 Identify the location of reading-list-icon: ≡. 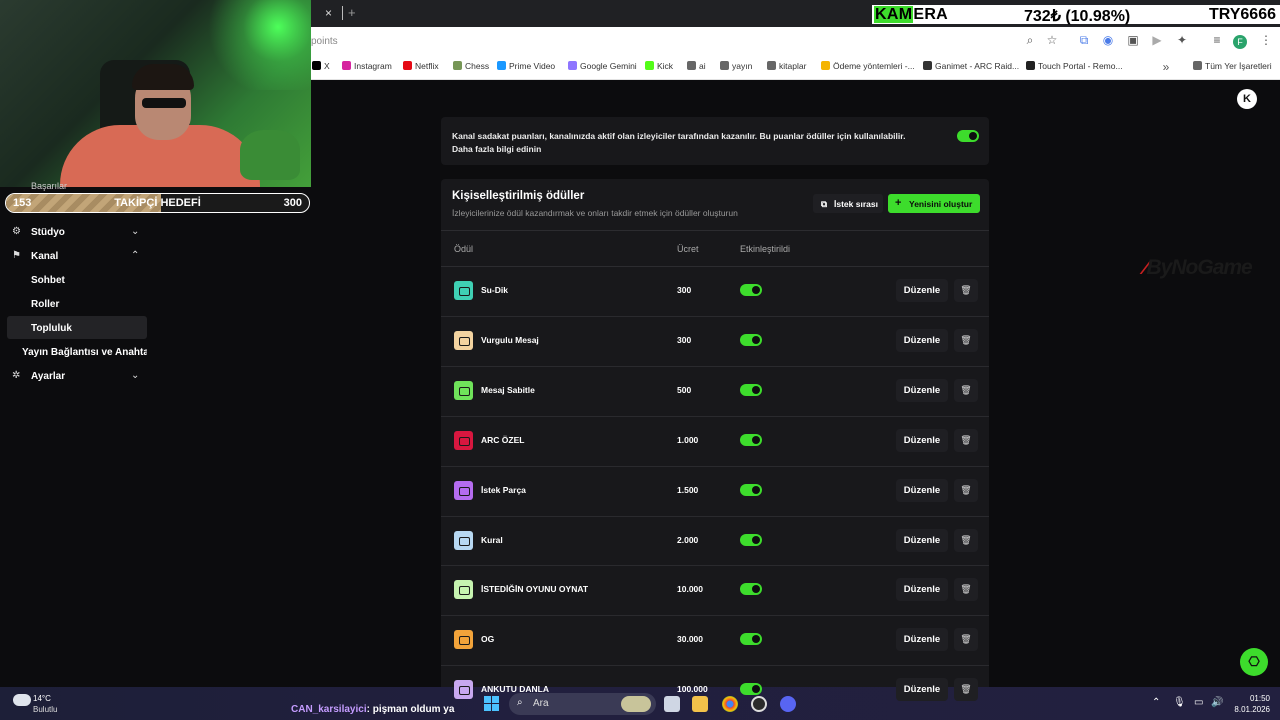
(1217, 40).